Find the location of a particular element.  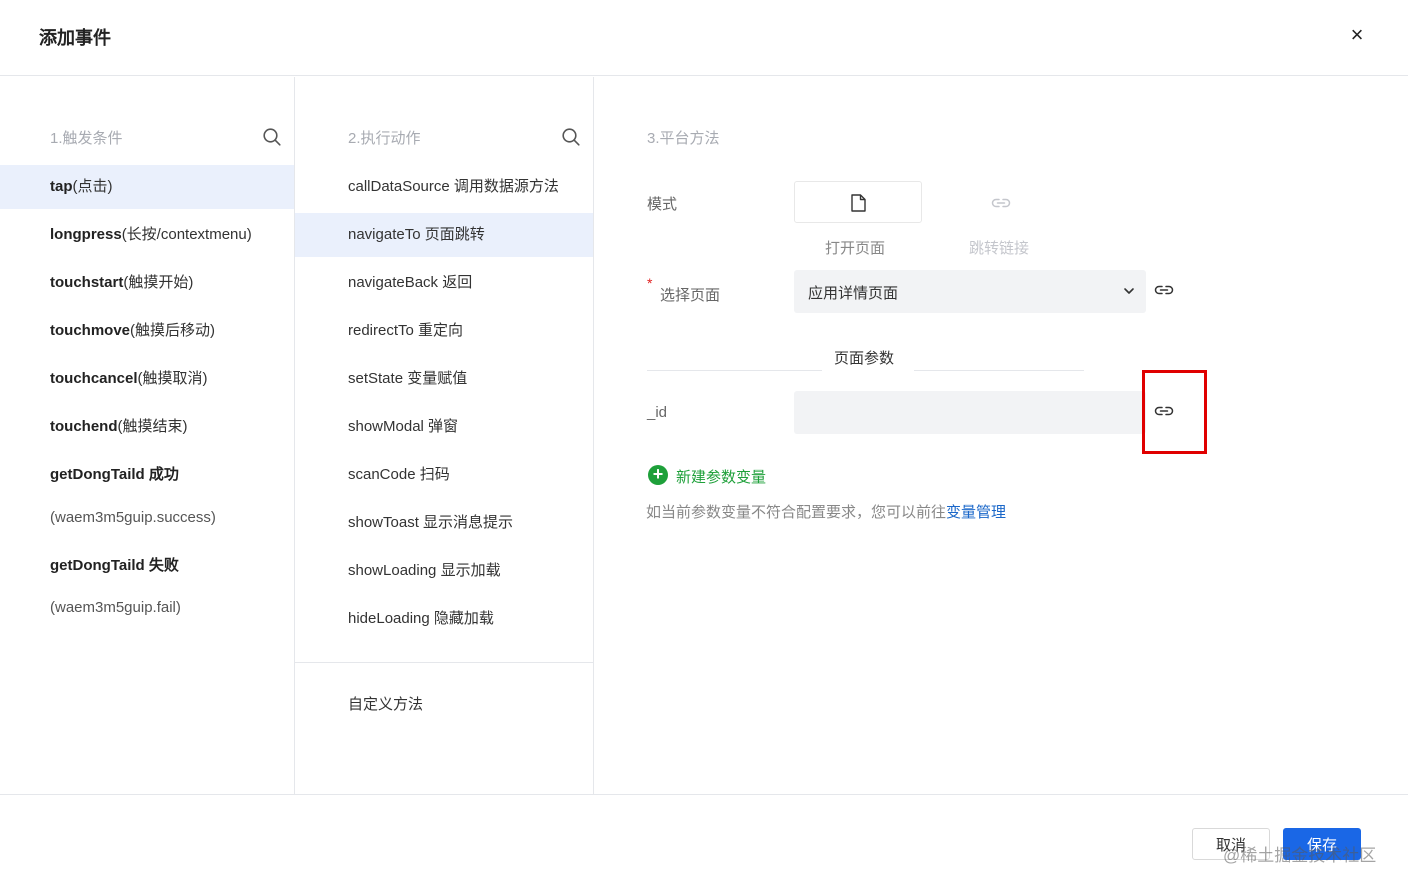

mode-jump-link-button is located at coordinates (1001, 203).